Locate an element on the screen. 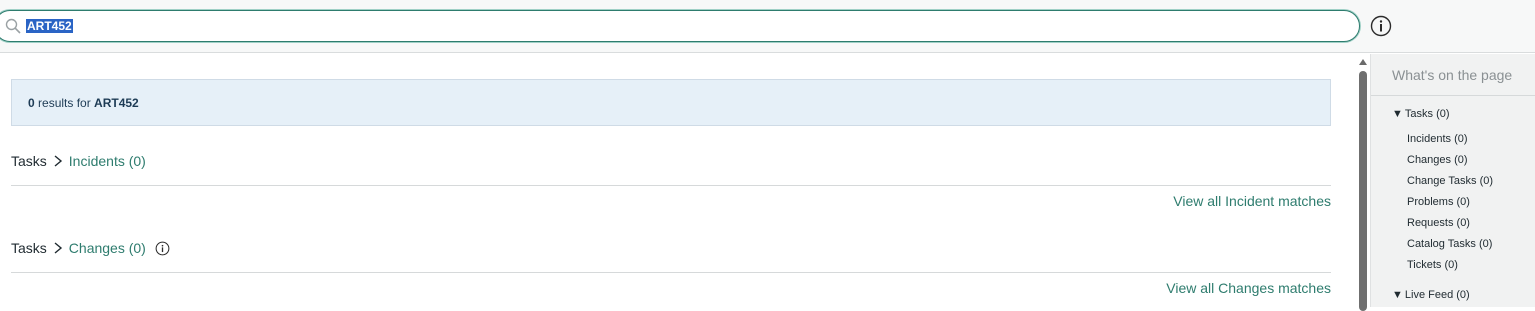 This screenshot has height=311, width=1535. side-item-requests: Requests (0) is located at coordinates (1438, 223).